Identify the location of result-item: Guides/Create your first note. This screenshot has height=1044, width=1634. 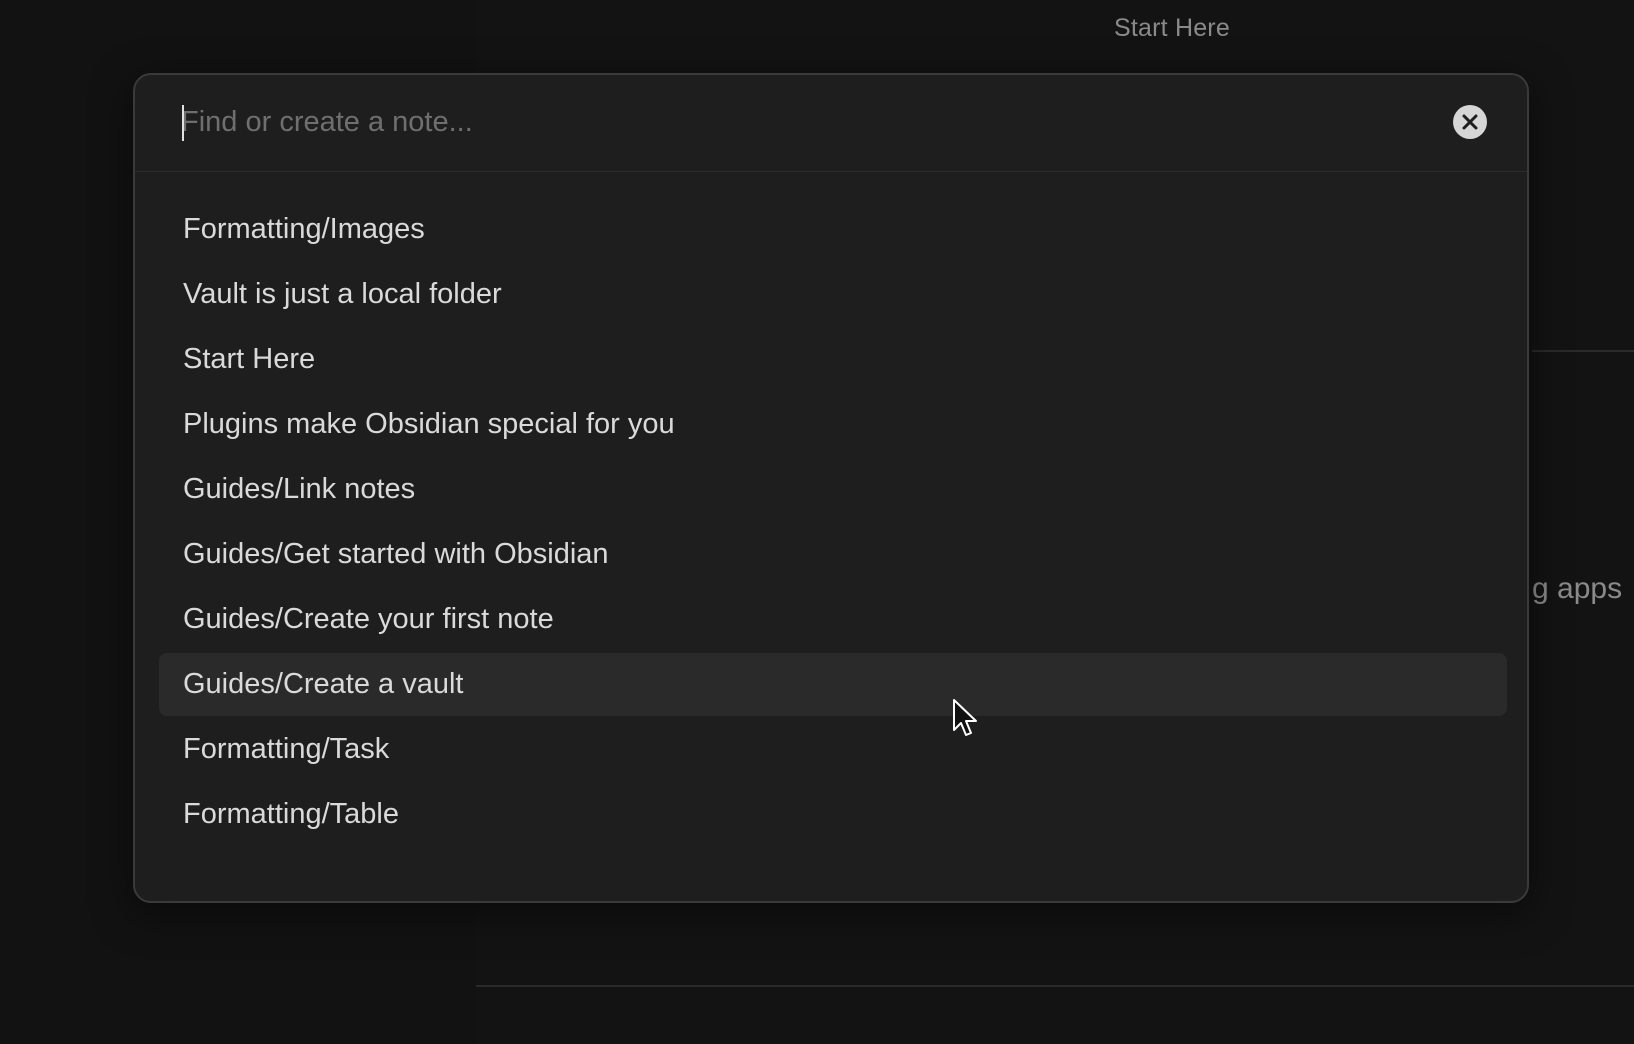
(833, 619).